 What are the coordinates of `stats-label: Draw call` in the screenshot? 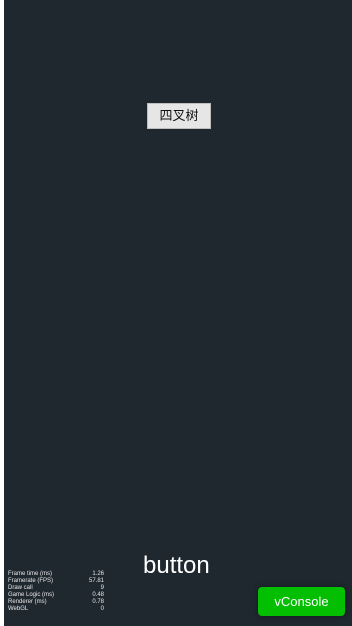 It's located at (20, 588).